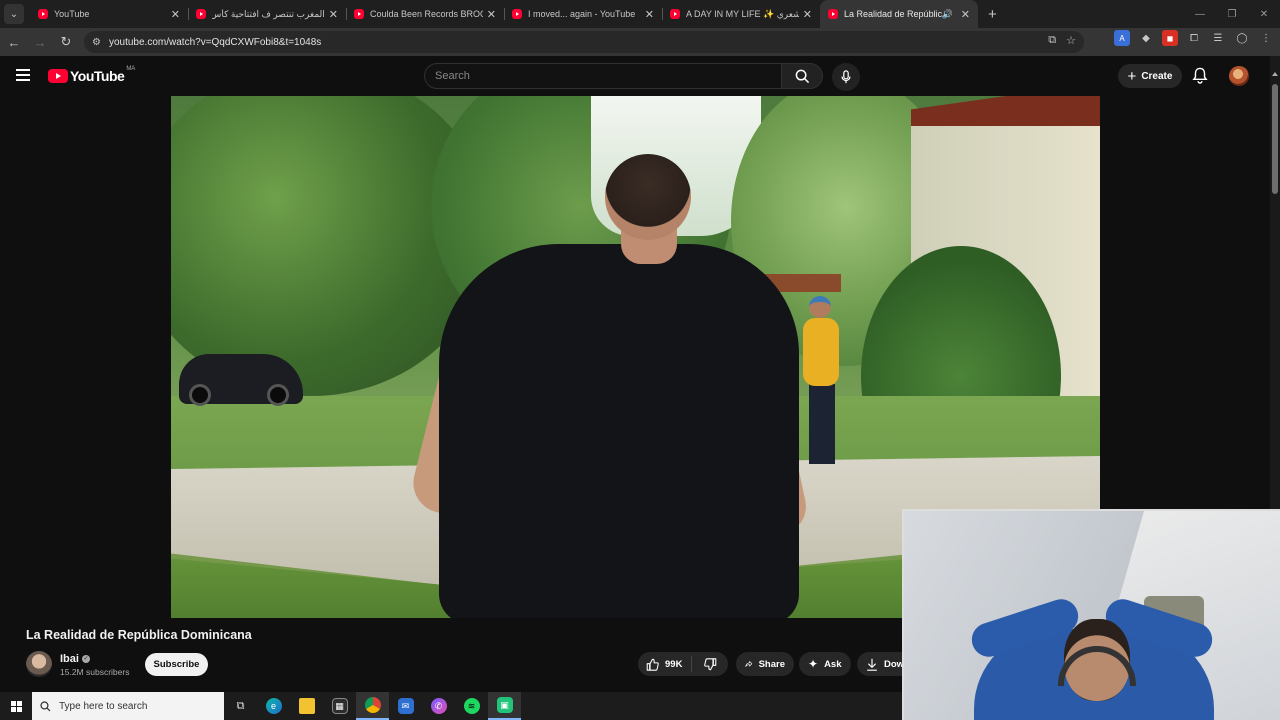  Describe the element at coordinates (97, 76) in the screenshot. I see `logo-text: YouTube` at that location.